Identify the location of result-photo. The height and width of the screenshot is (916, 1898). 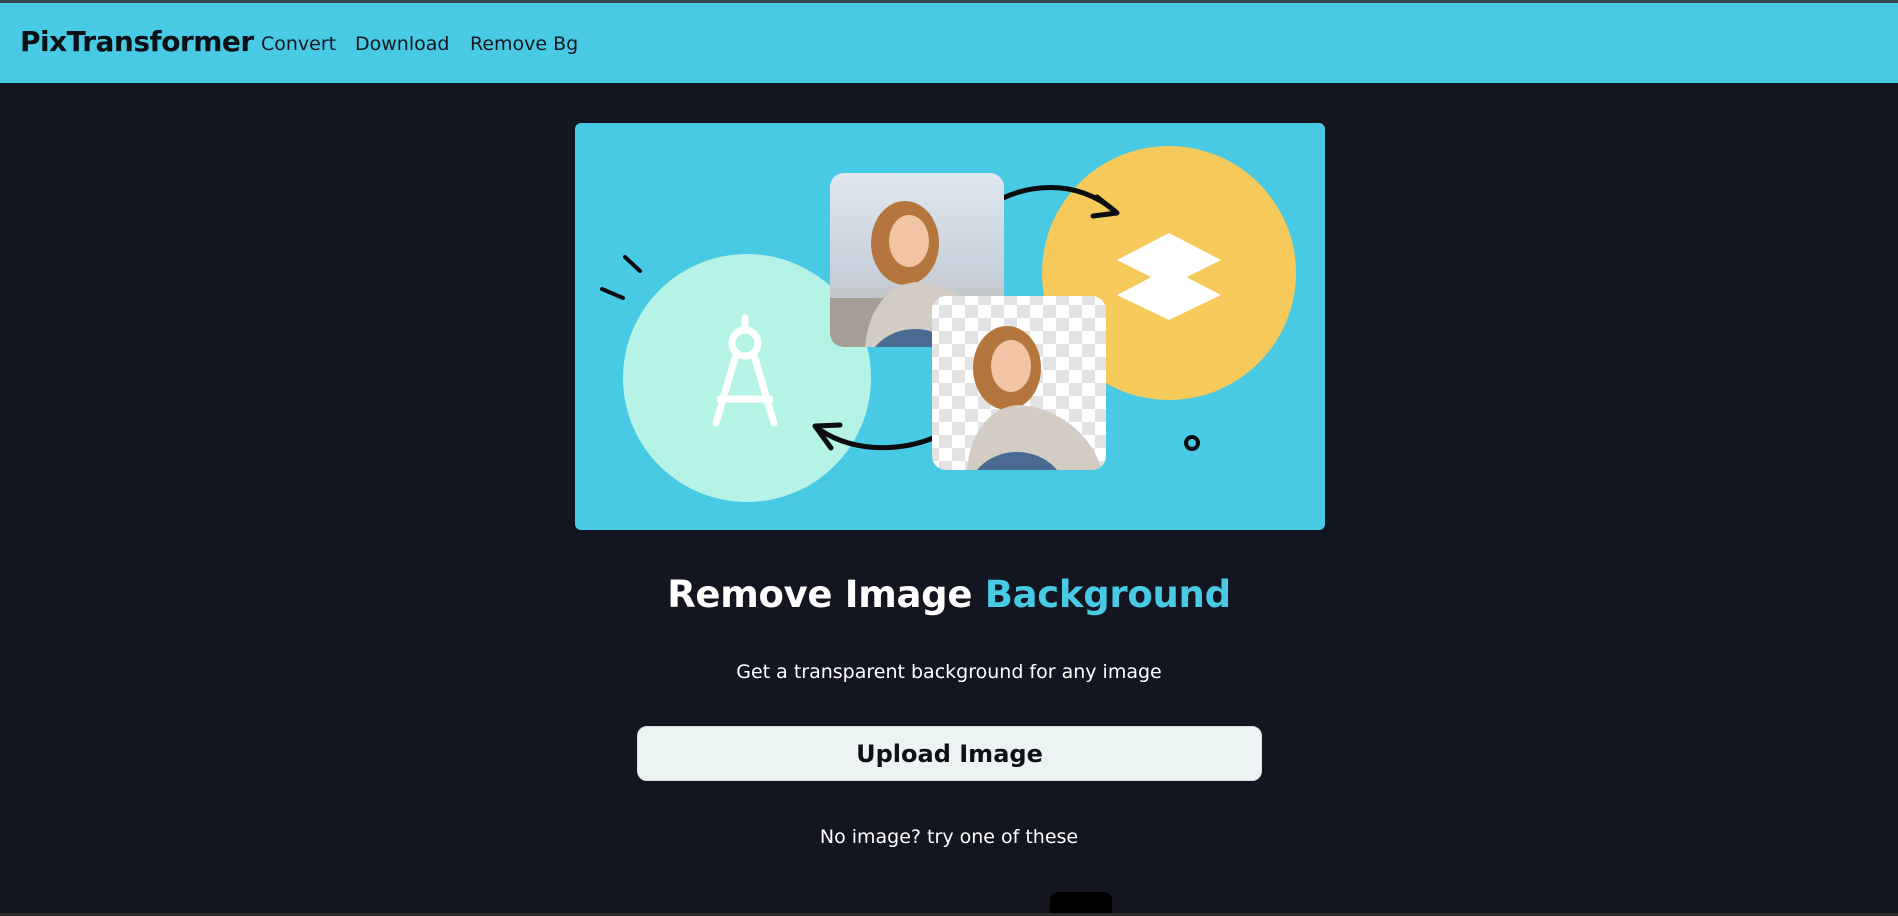
(1019, 383).